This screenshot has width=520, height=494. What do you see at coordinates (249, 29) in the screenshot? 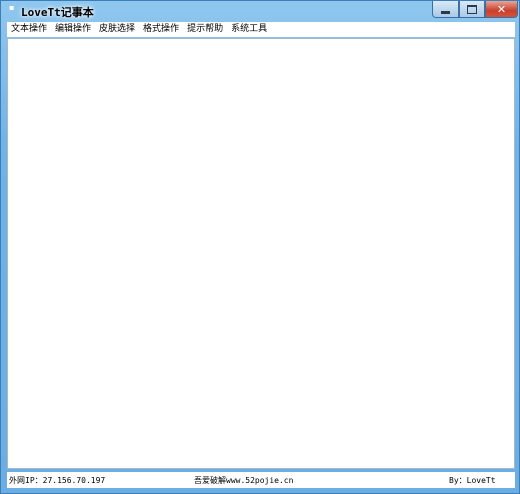
I see `menu-system-tools: 系统工具` at bounding box center [249, 29].